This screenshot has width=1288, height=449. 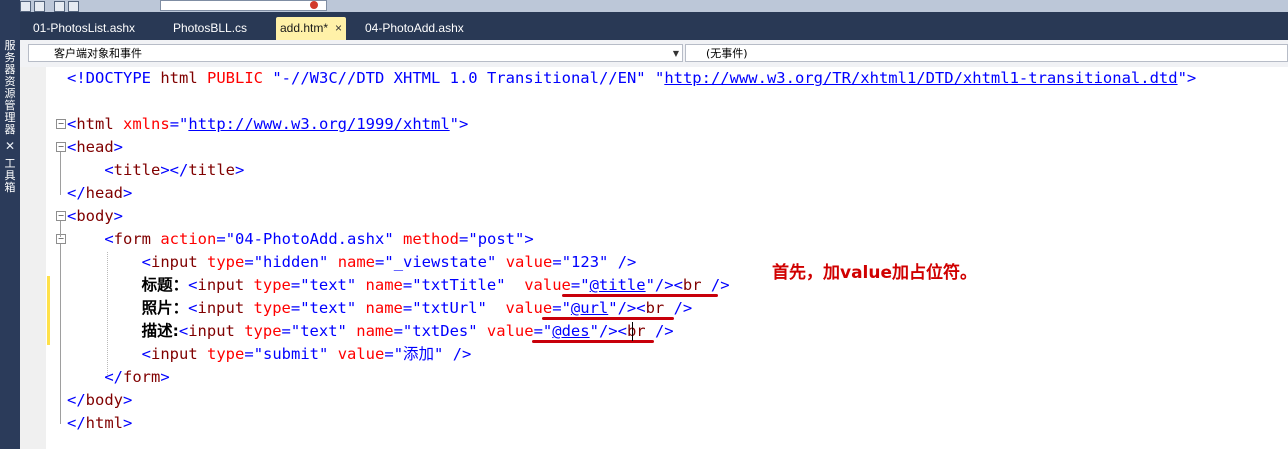 I want to click on debug-icon, so click(x=314, y=5).